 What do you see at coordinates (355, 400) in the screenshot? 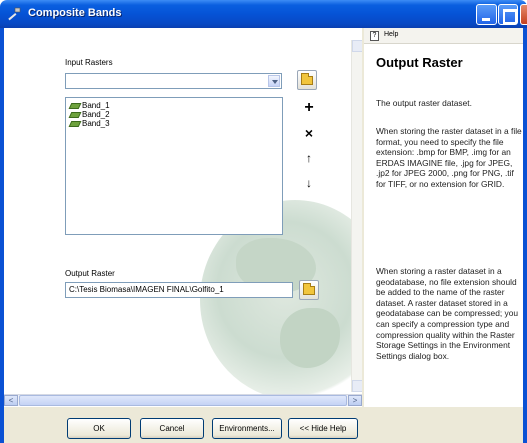
I see `scroll-right-arrow: >` at bounding box center [355, 400].